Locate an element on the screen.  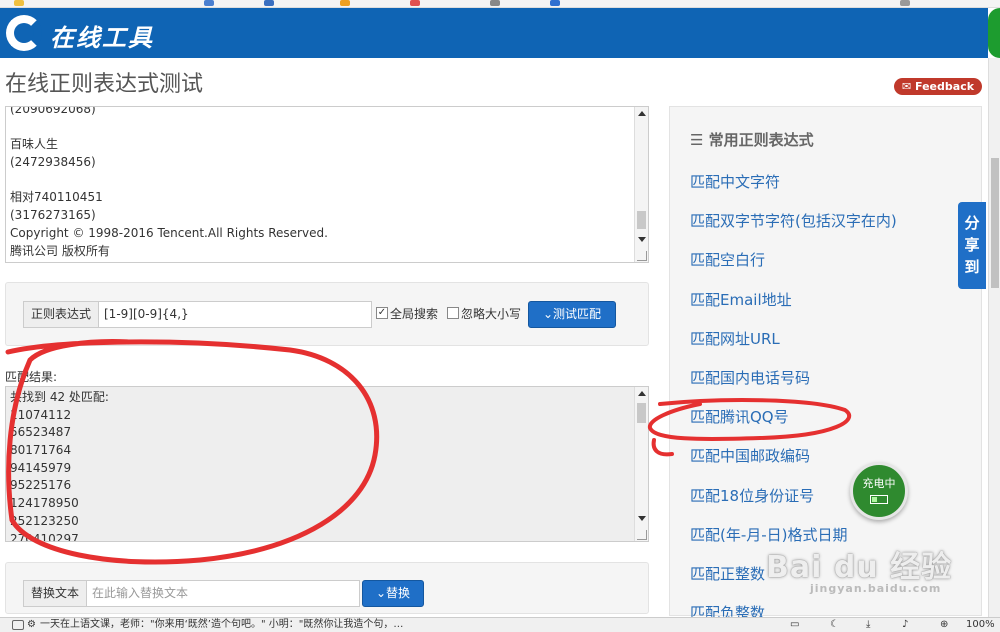
replace-input: 在此输入替换文本 is located at coordinates (223, 593).